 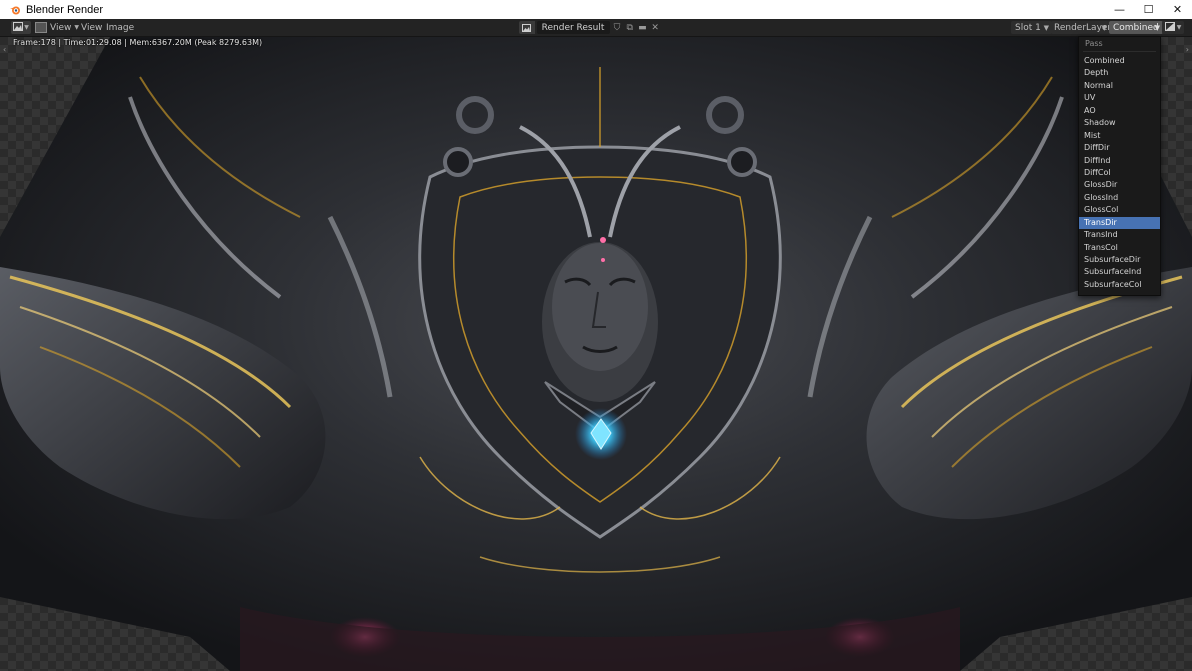 What do you see at coordinates (1119, 161) in the screenshot?
I see `pass-item-diffind: DiffInd` at bounding box center [1119, 161].